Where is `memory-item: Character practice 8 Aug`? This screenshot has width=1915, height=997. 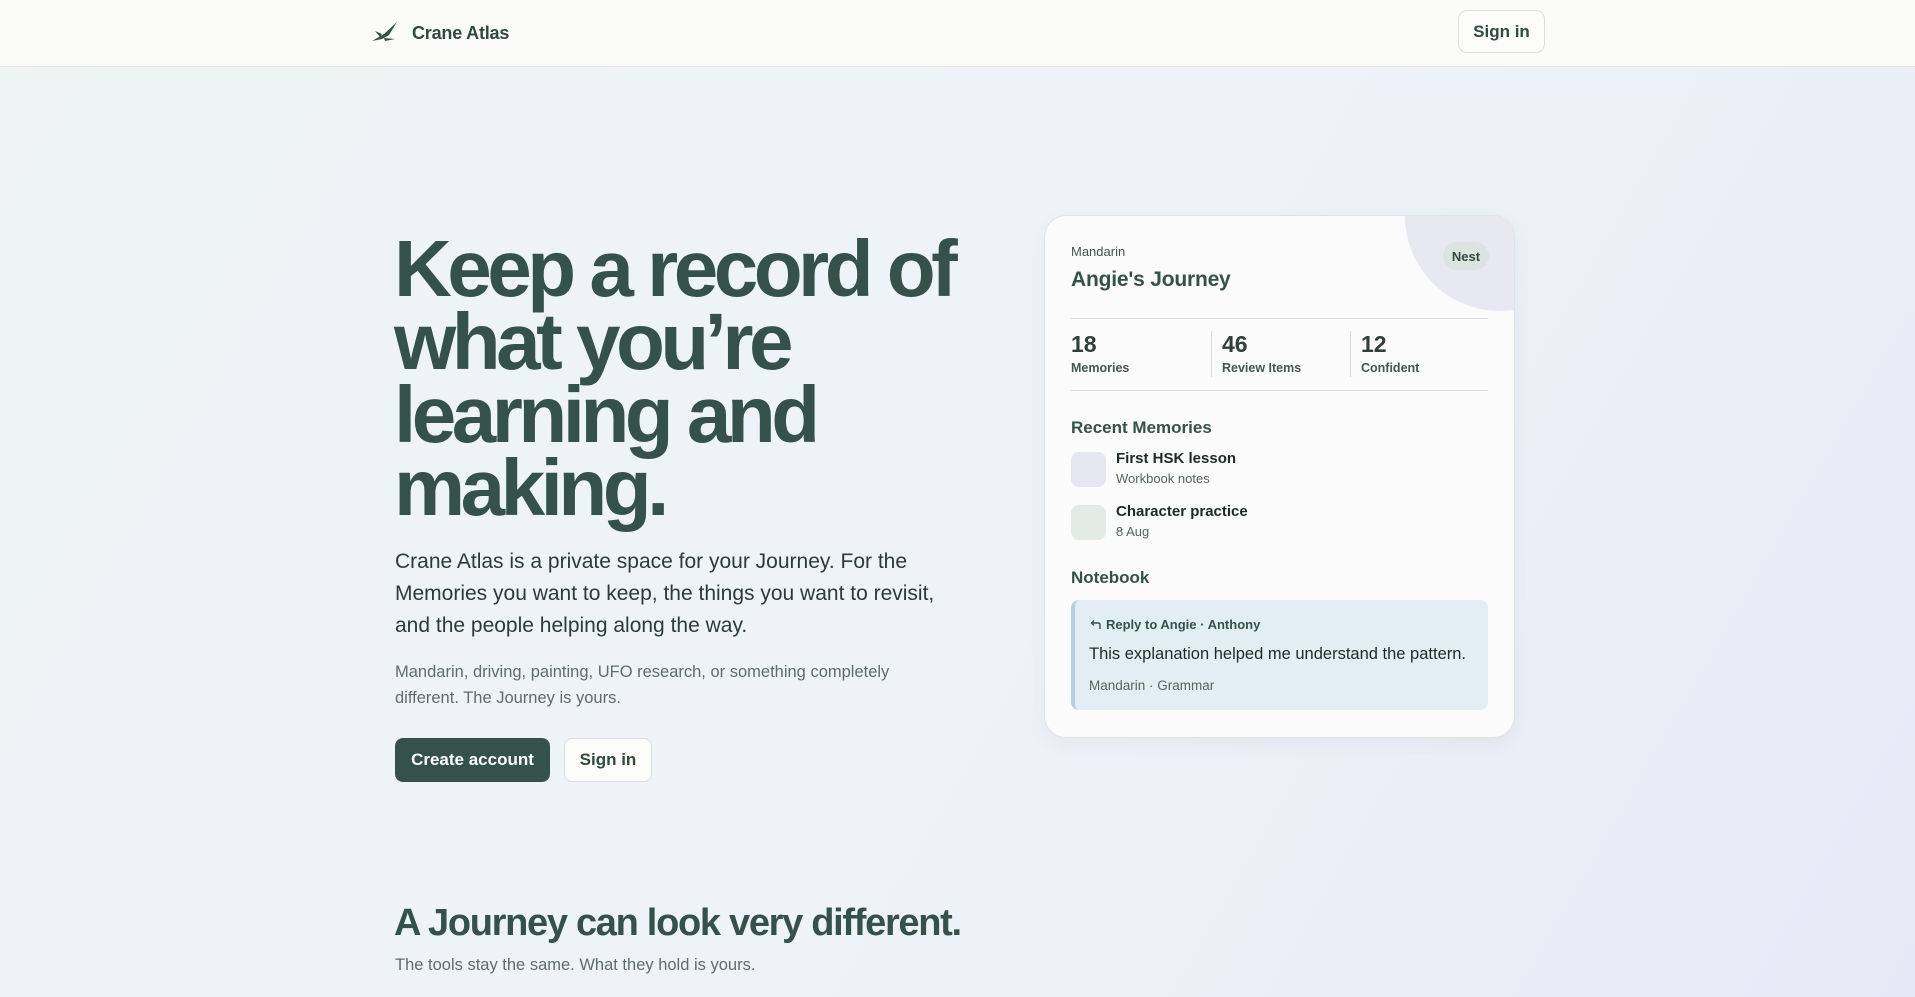
memory-item: Character practice 8 Aug is located at coordinates (1279, 523).